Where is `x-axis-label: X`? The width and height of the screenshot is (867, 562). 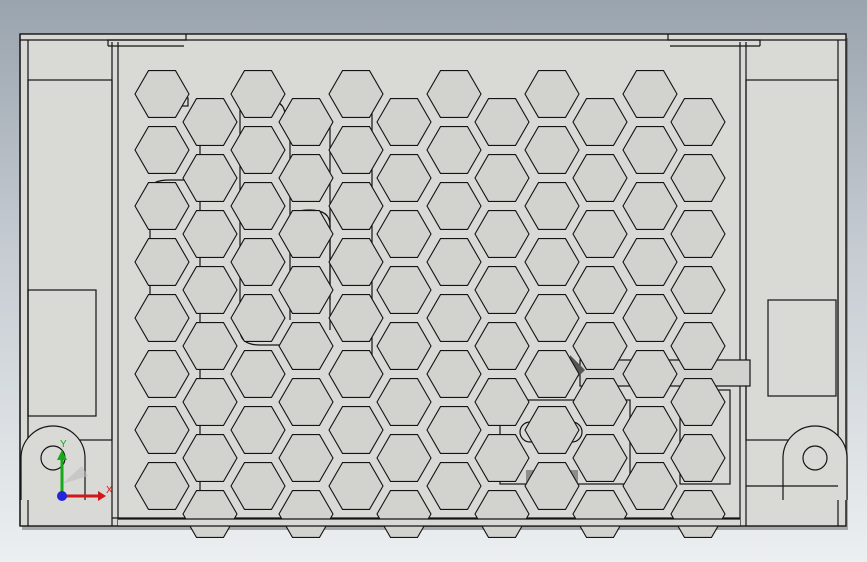 x-axis-label: X is located at coordinates (109, 490).